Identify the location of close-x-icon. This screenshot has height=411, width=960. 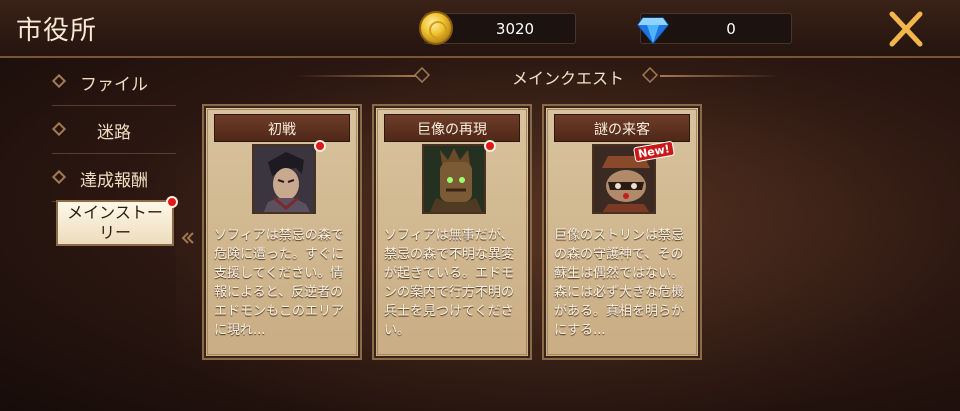
(906, 29).